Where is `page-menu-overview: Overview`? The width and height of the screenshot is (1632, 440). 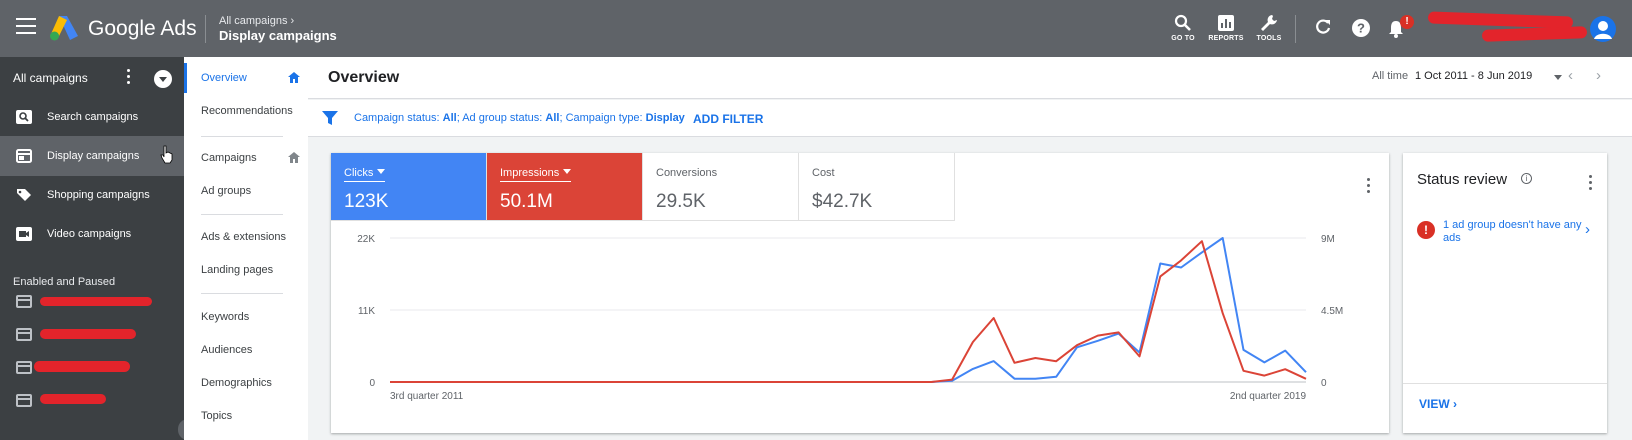
page-menu-overview: Overview is located at coordinates (246, 78).